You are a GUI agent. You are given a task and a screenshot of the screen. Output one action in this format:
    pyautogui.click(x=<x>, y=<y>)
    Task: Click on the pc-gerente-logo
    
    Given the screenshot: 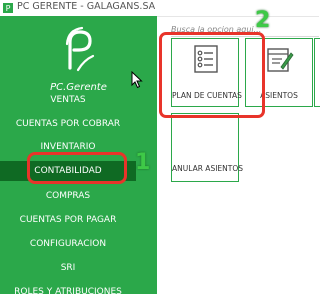 What is the action you would take?
    pyautogui.click(x=80, y=49)
    